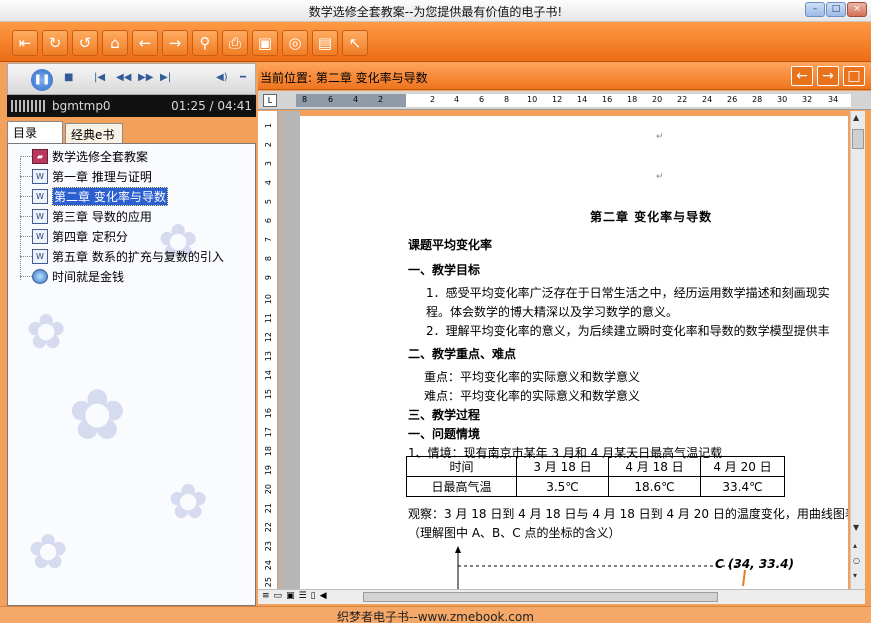 The width and height of the screenshot is (871, 623). Describe the element at coordinates (222, 77) in the screenshot. I see `volume-icon: ◀)` at that location.